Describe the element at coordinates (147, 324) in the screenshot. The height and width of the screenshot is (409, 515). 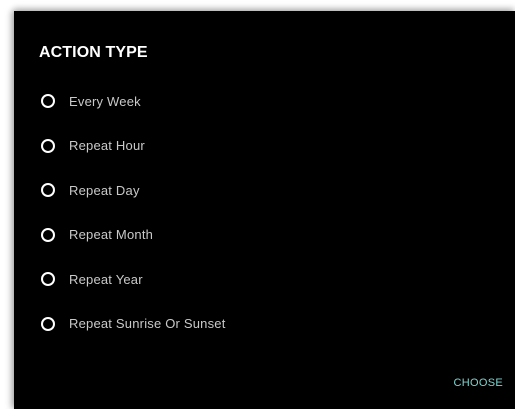
I see `option-label: Repeat Sunrise Or Sunset` at that location.